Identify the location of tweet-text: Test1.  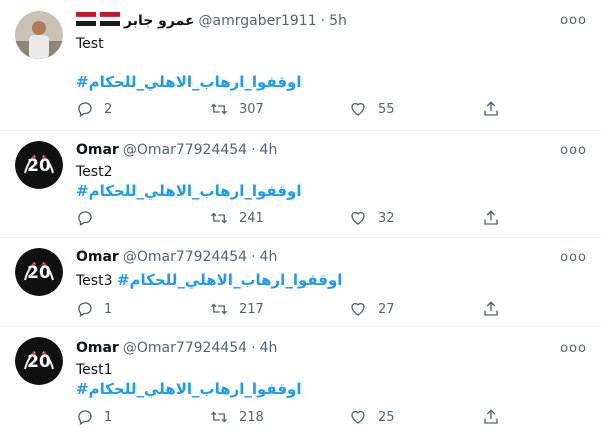
(94, 370).